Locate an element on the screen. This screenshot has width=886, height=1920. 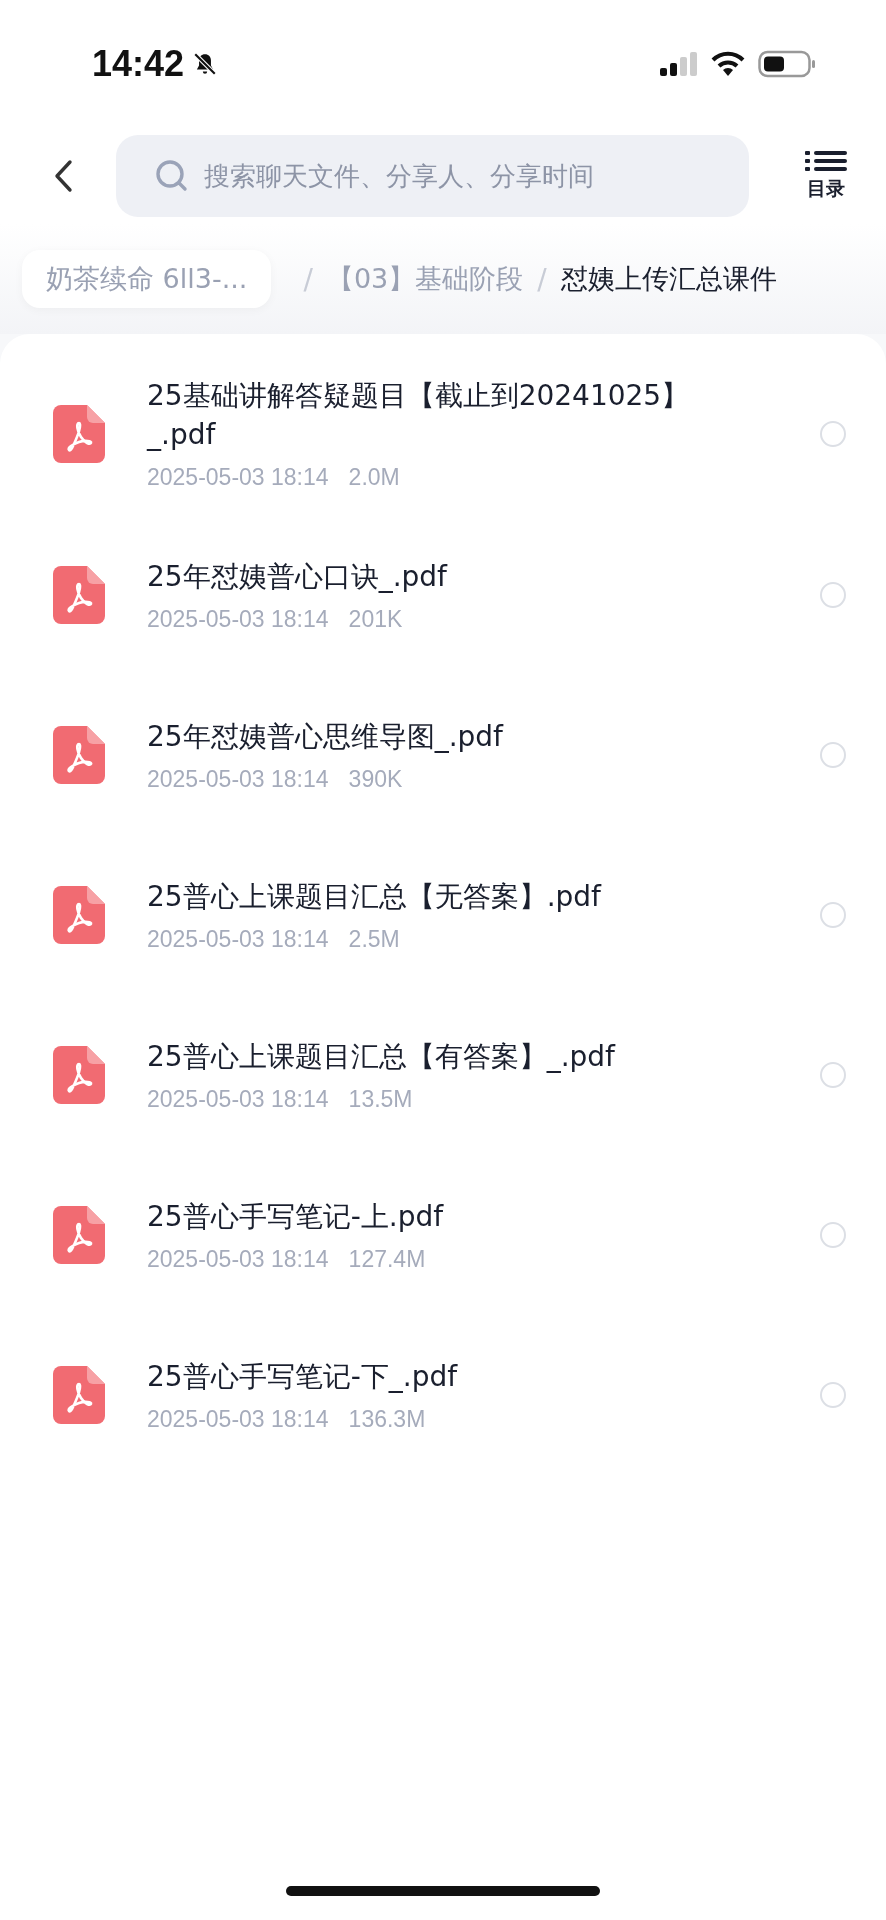
battery-icon is located at coordinates (787, 64).